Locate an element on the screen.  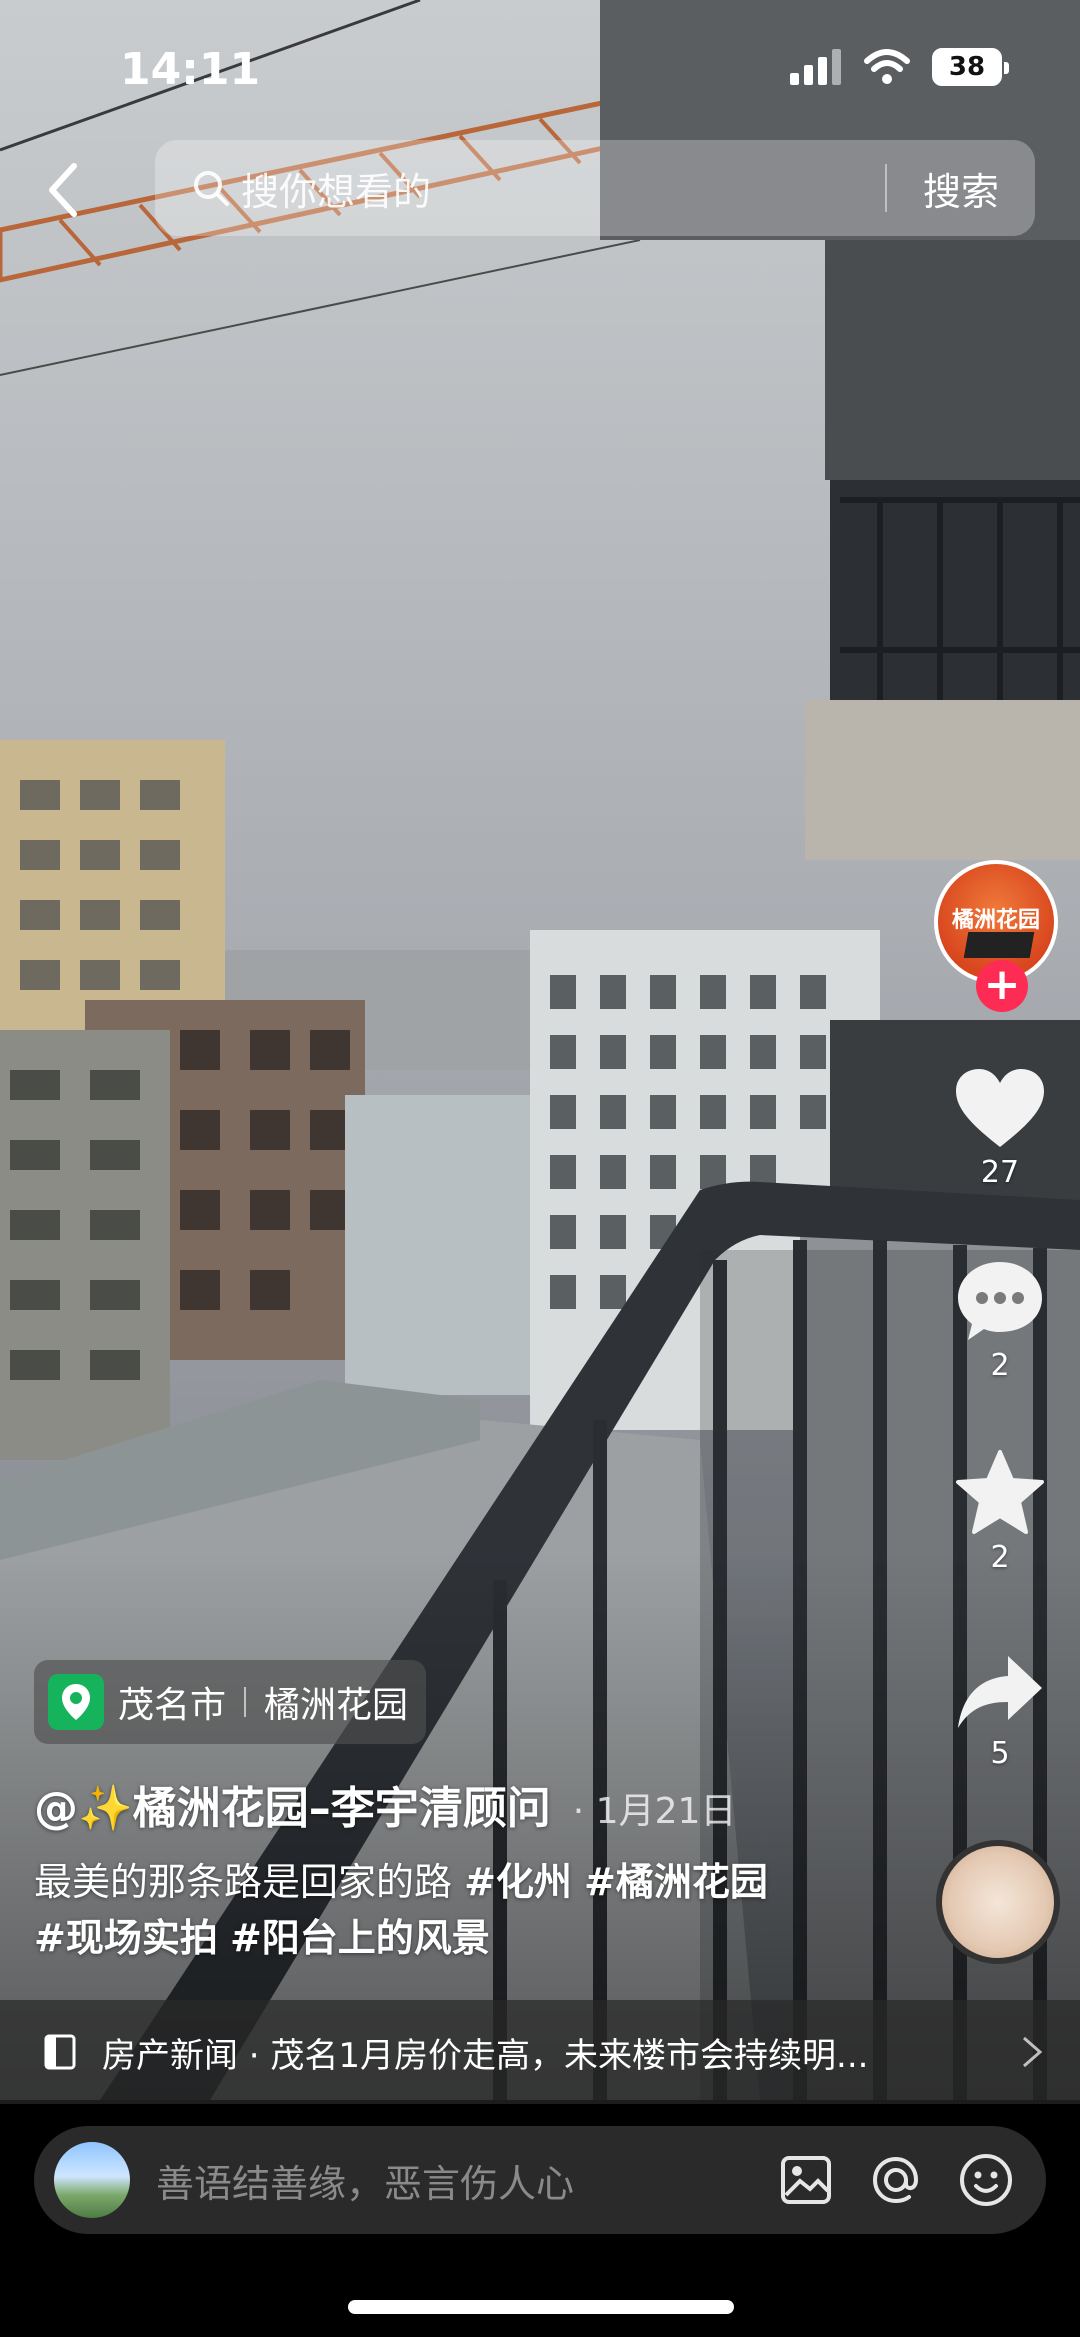
emoji-button is located at coordinates (986, 2180).